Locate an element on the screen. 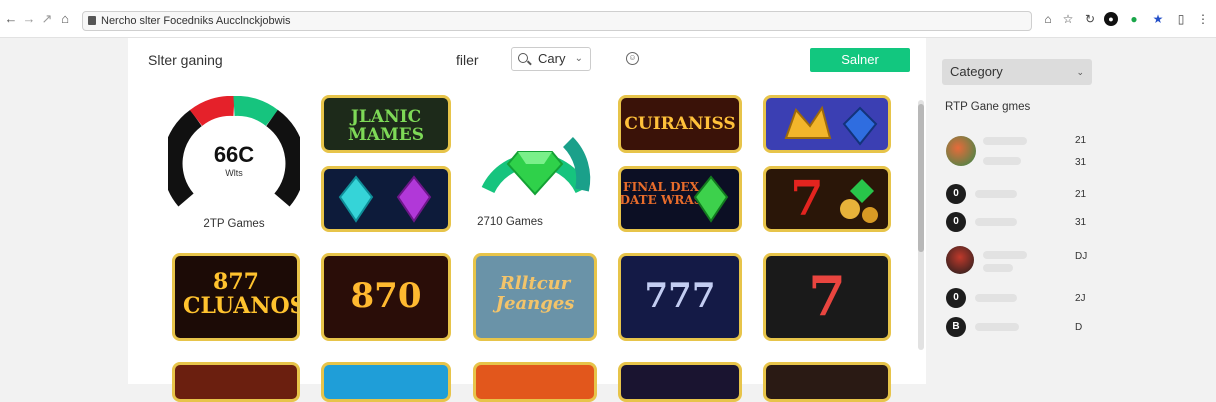 Image resolution: width=1216 pixels, height=402 pixels. game-tile: Rlltcur Jeanges is located at coordinates (535, 297).